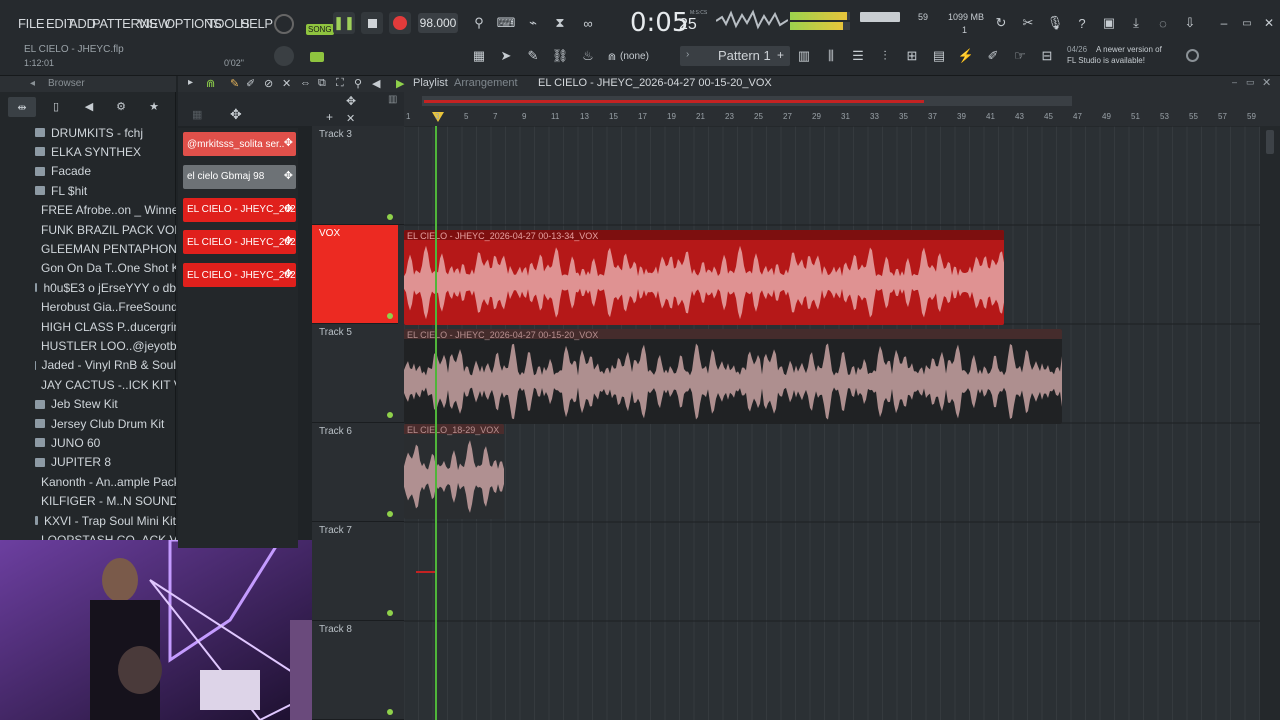 The image size is (1280, 720). What do you see at coordinates (197, 114) in the screenshot?
I see `picker-icon: ▦` at bounding box center [197, 114].